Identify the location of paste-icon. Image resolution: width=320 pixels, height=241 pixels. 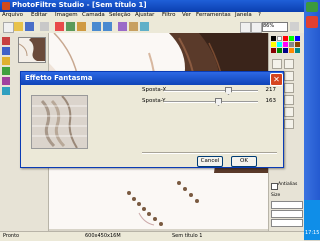
(81, 26).